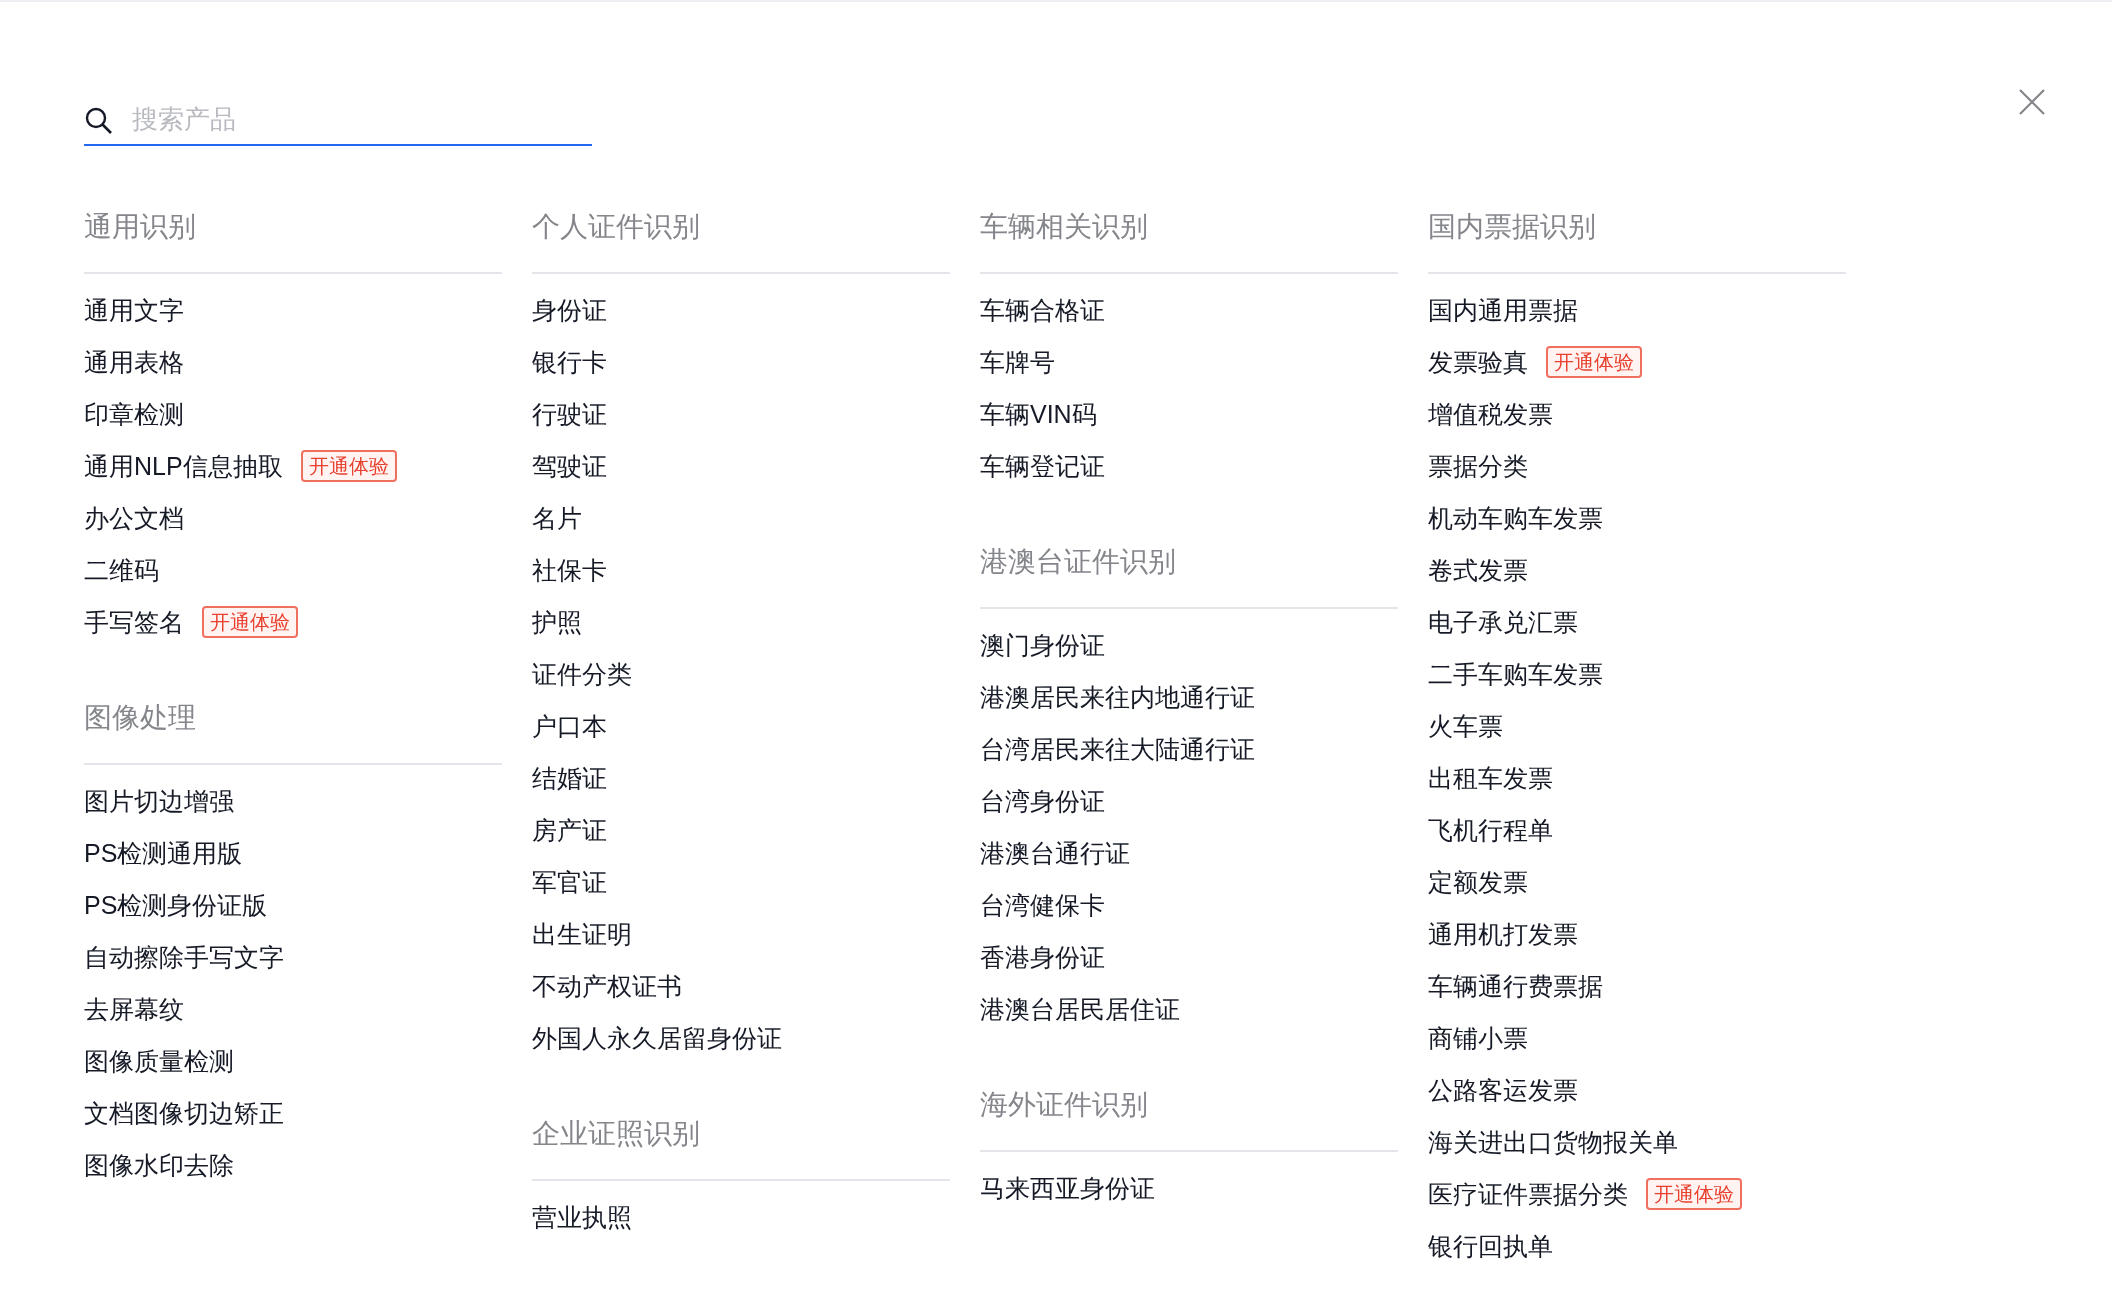  Describe the element at coordinates (616, 227) in the screenshot. I see `section-heading: 个人证件识别` at that location.